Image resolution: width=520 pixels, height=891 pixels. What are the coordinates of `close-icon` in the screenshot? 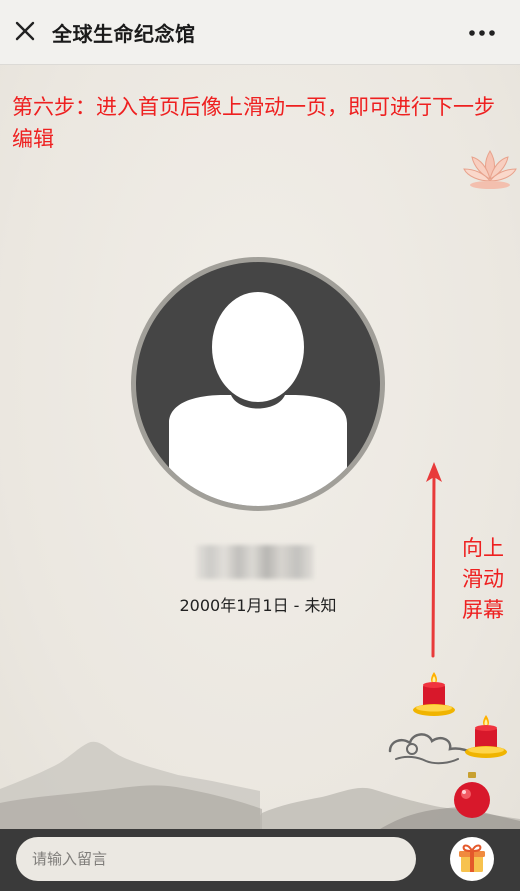 It's located at (25, 31).